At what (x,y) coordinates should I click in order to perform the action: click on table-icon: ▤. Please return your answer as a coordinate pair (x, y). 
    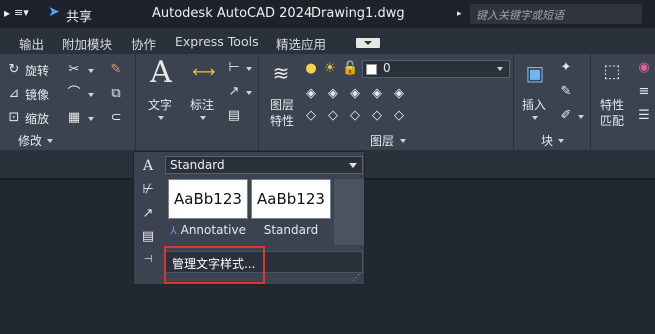
    Looking at the image, I should click on (234, 116).